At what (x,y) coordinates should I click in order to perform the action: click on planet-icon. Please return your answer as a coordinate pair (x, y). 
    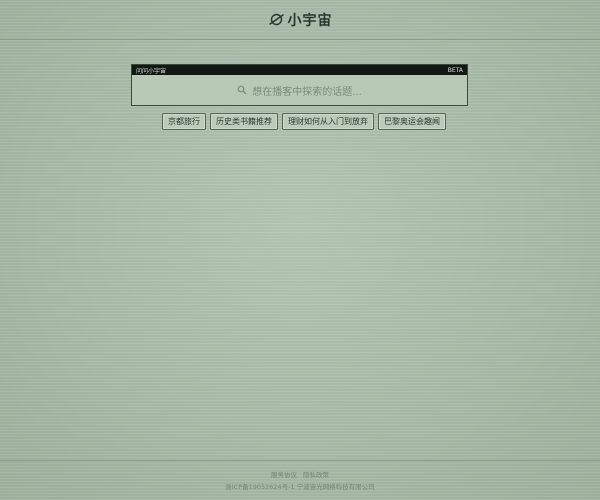
    Looking at the image, I should click on (276, 19).